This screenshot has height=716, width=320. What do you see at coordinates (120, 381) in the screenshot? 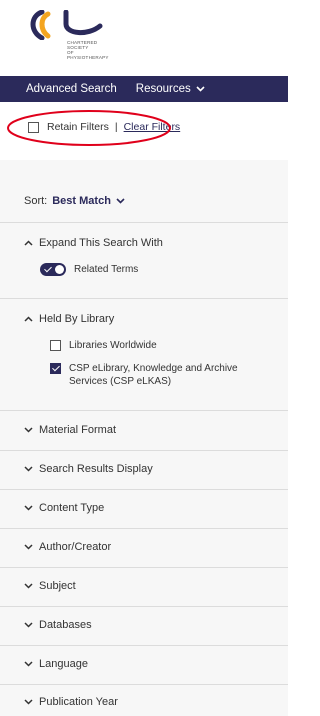
I see `csp-elkas-label-line2: Services (CSP eLKAS)` at bounding box center [120, 381].